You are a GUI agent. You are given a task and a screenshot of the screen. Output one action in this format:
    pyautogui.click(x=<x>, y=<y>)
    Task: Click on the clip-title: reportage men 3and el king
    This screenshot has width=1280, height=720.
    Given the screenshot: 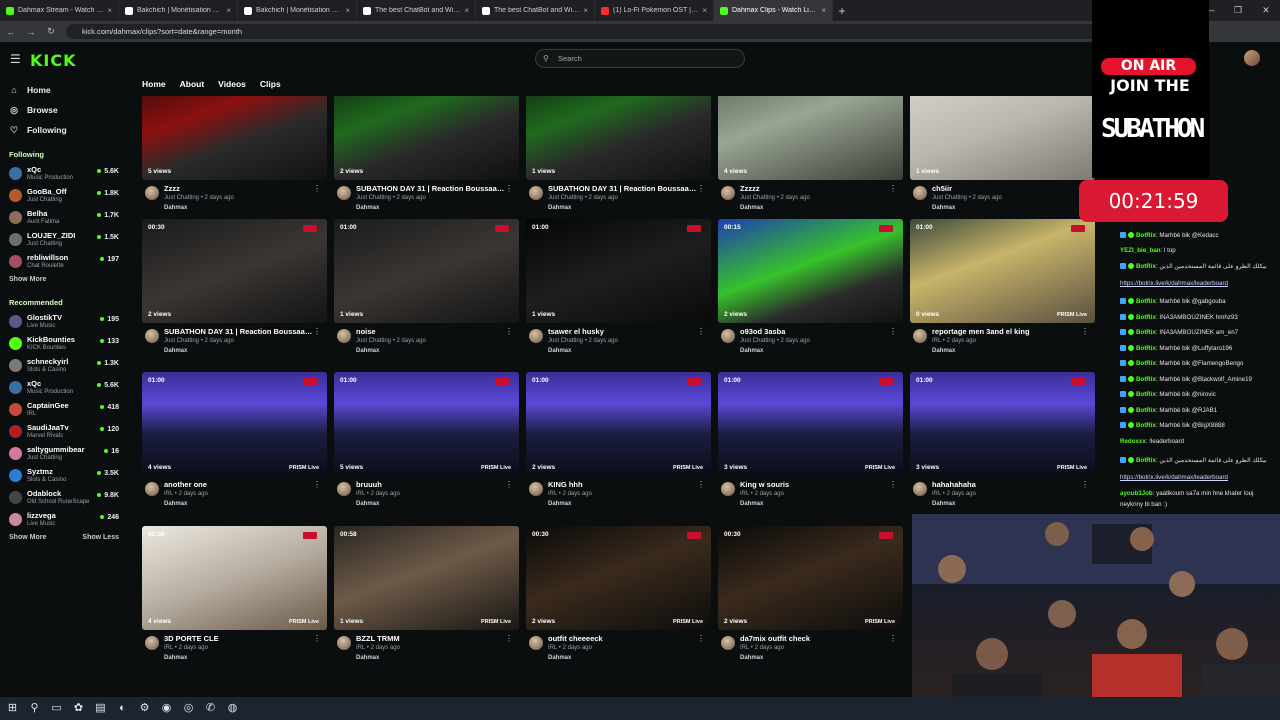 What is the action you would take?
    pyautogui.click(x=1007, y=331)
    